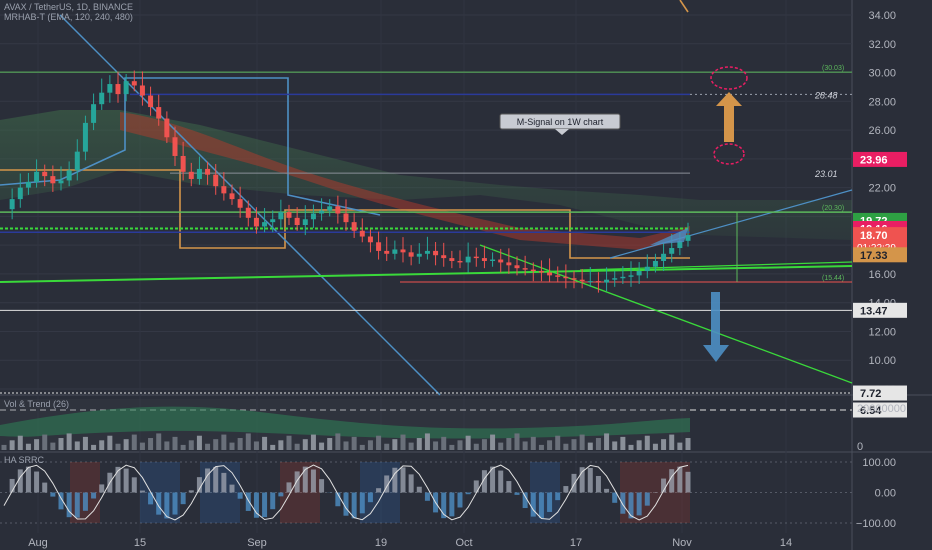 The height and width of the screenshot is (550, 932). What do you see at coordinates (69, 7) in the screenshot?
I see `symbol-title: AVAX / TetherUS, 1D, BINANCE` at bounding box center [69, 7].